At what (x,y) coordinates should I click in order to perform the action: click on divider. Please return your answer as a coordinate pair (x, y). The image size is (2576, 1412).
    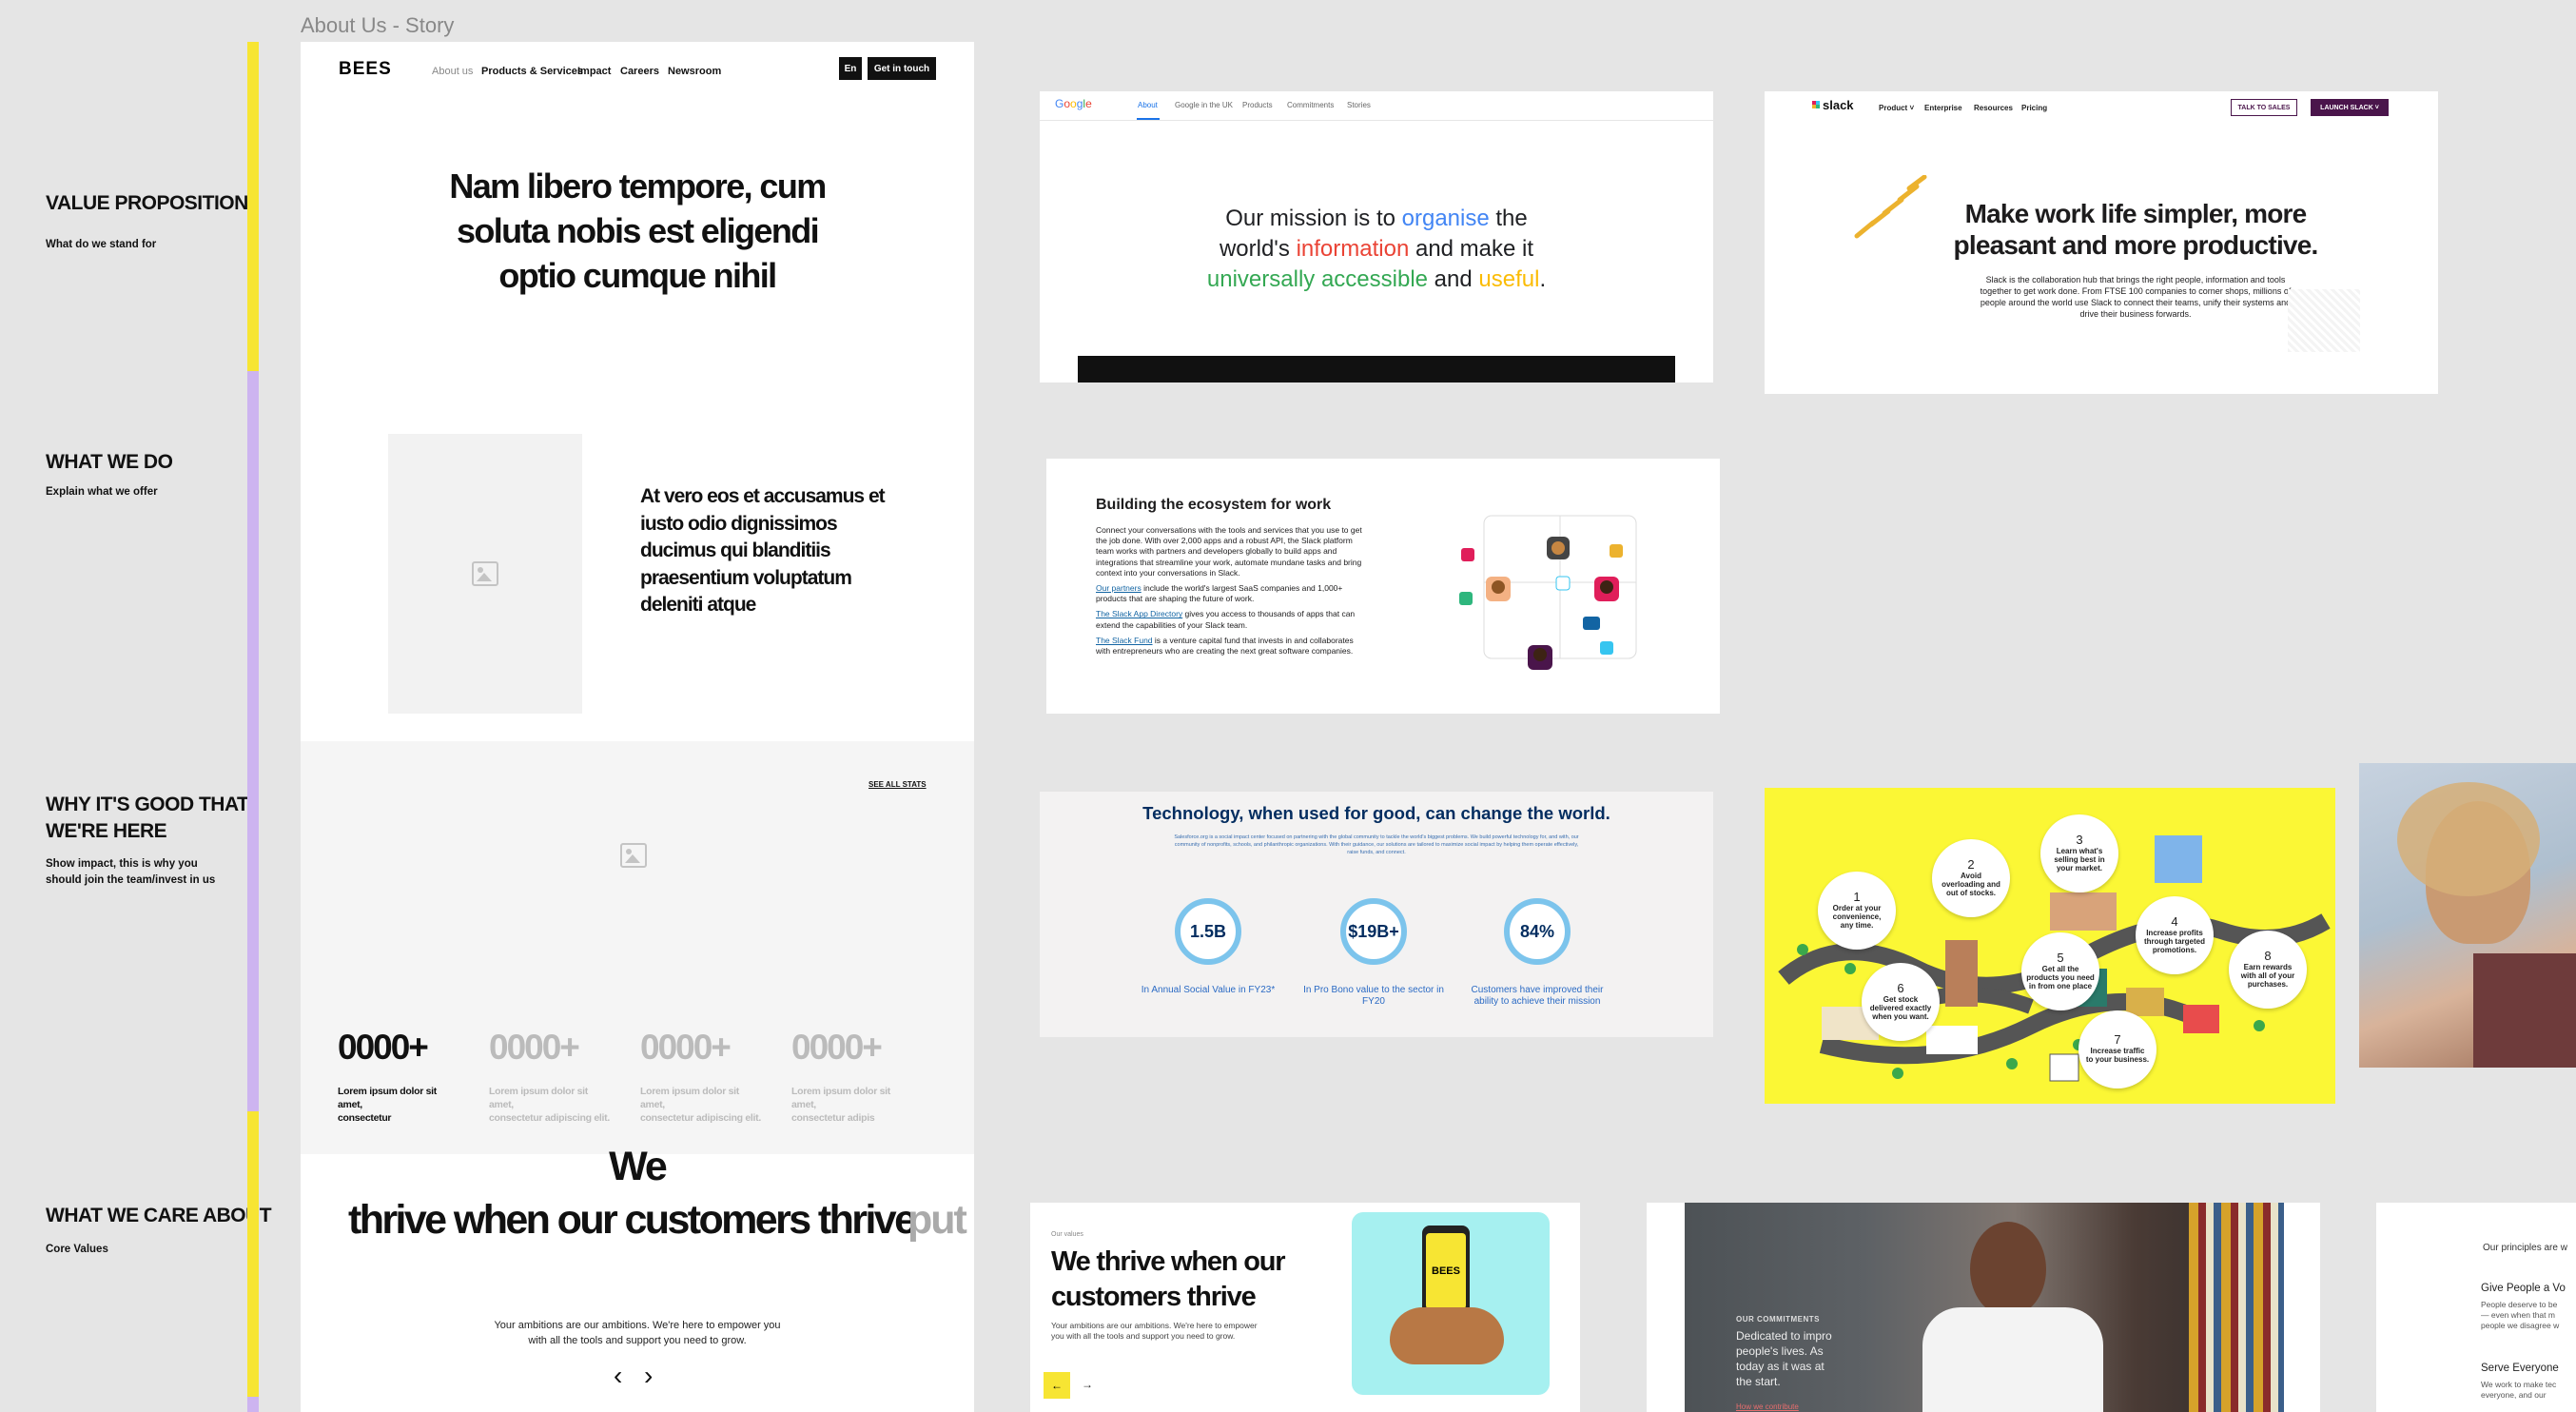
    Looking at the image, I should click on (1376, 121).